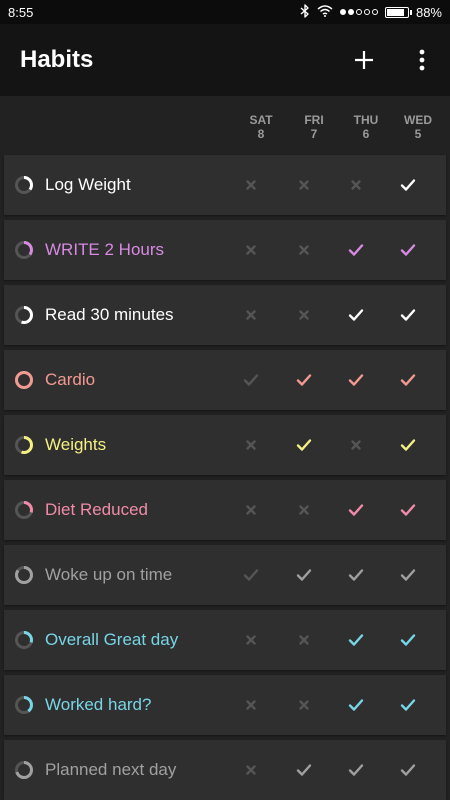 This screenshot has height=800, width=450. Describe the element at coordinates (225, 185) in the screenshot. I see `habit-row: Log Weight` at that location.